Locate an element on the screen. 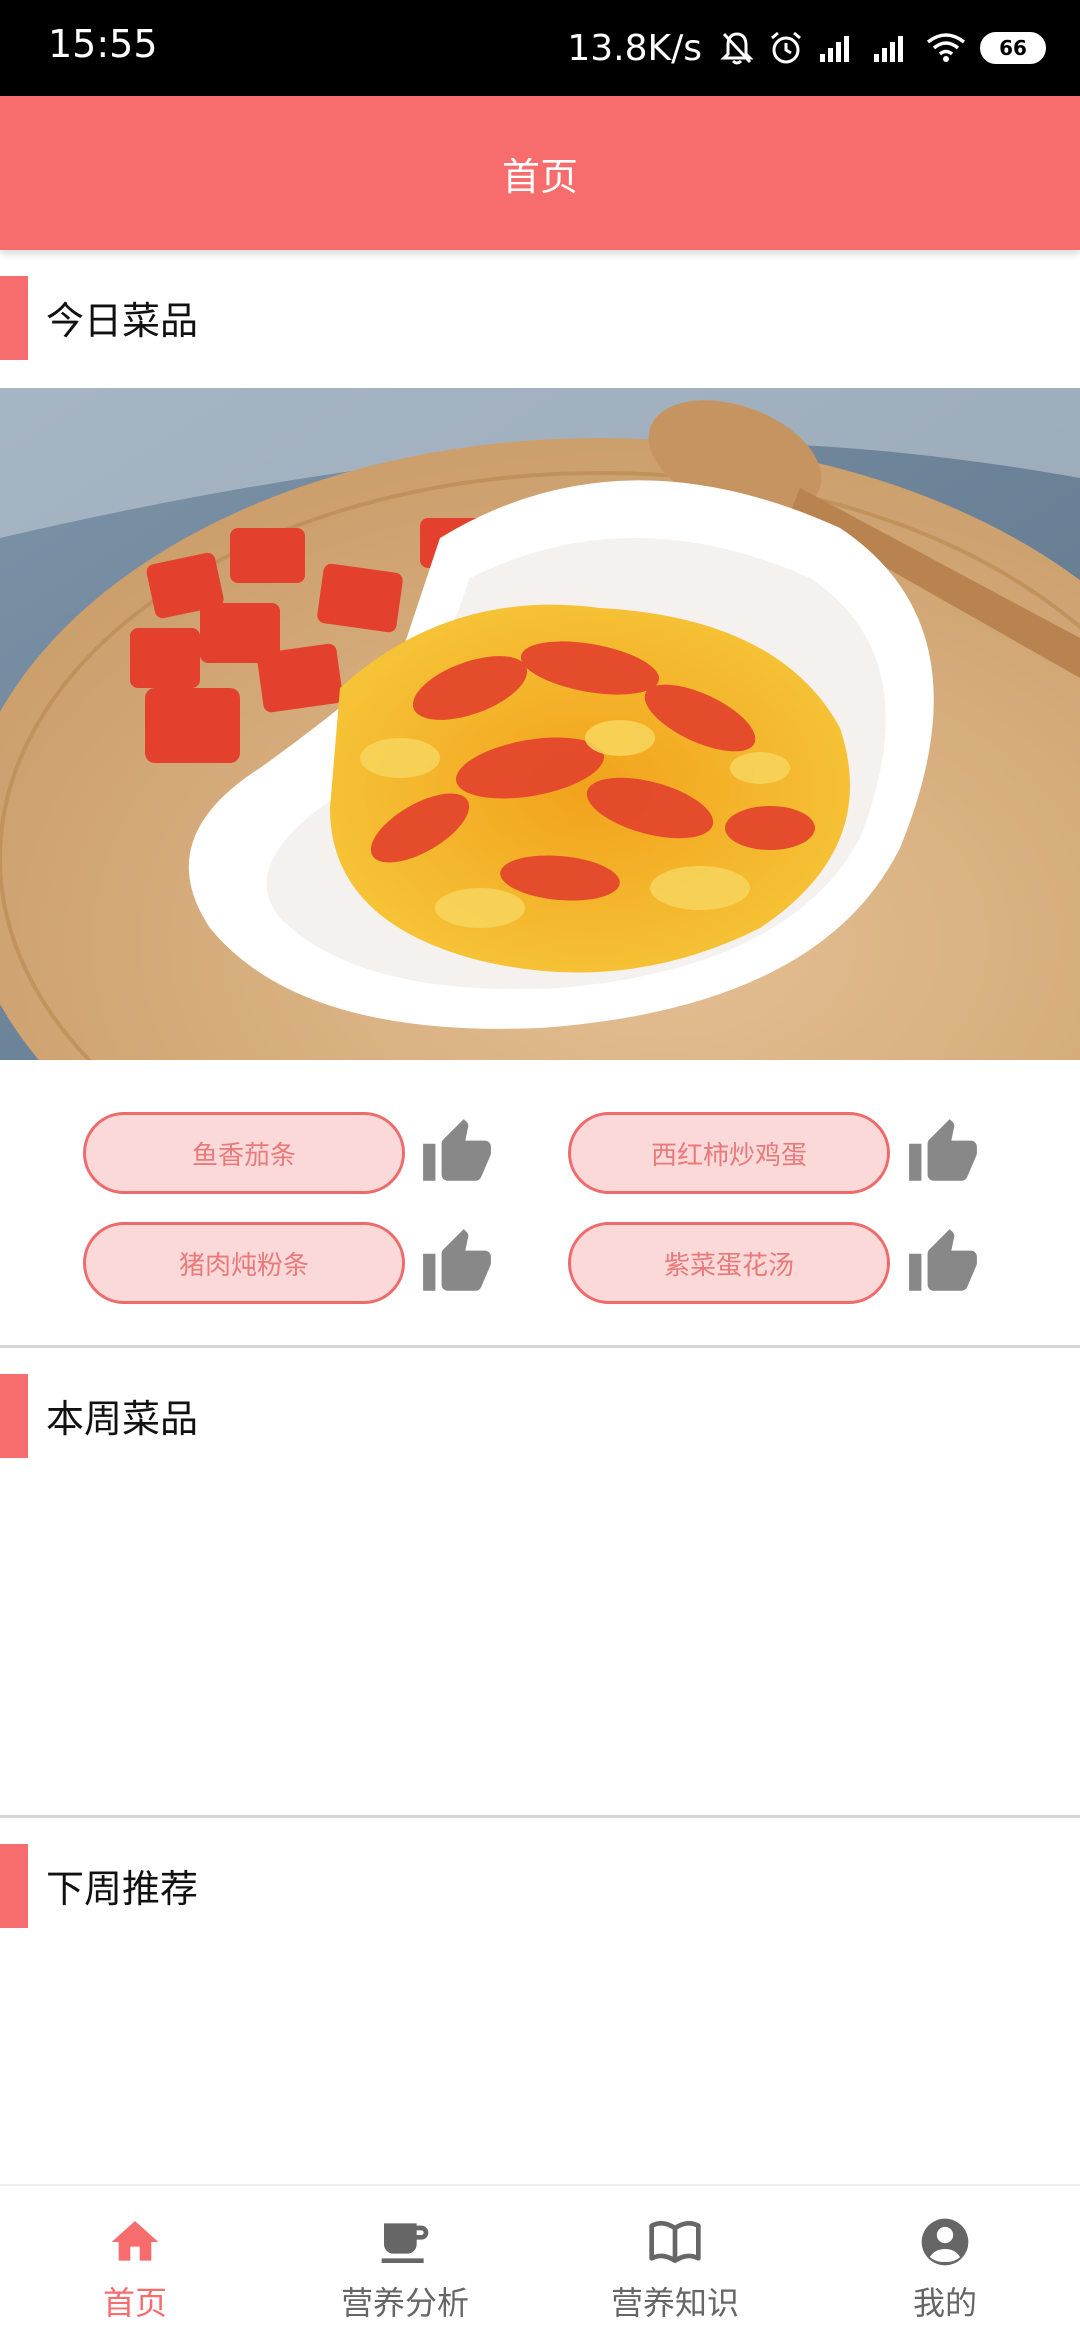  wifi-icon is located at coordinates (946, 47).